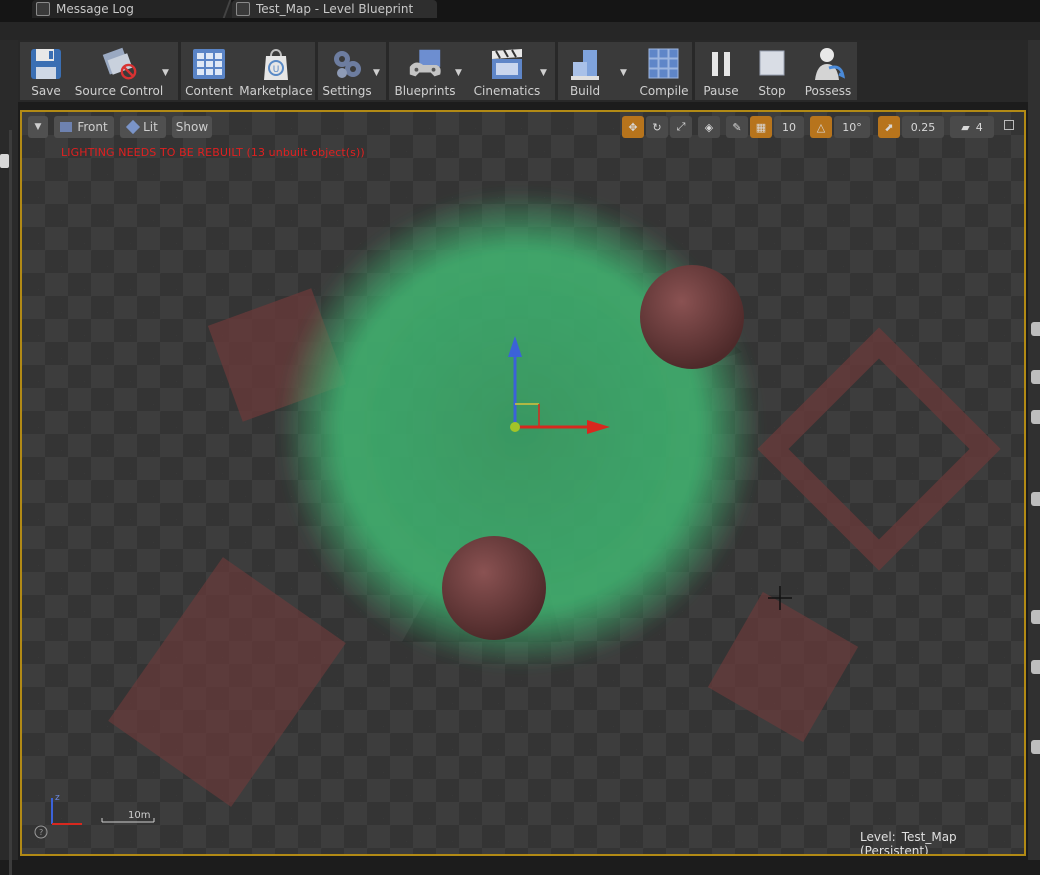  What do you see at coordinates (166, 73) in the screenshot?
I see `source-control-dropdown-arrow: ▼` at bounding box center [166, 73].